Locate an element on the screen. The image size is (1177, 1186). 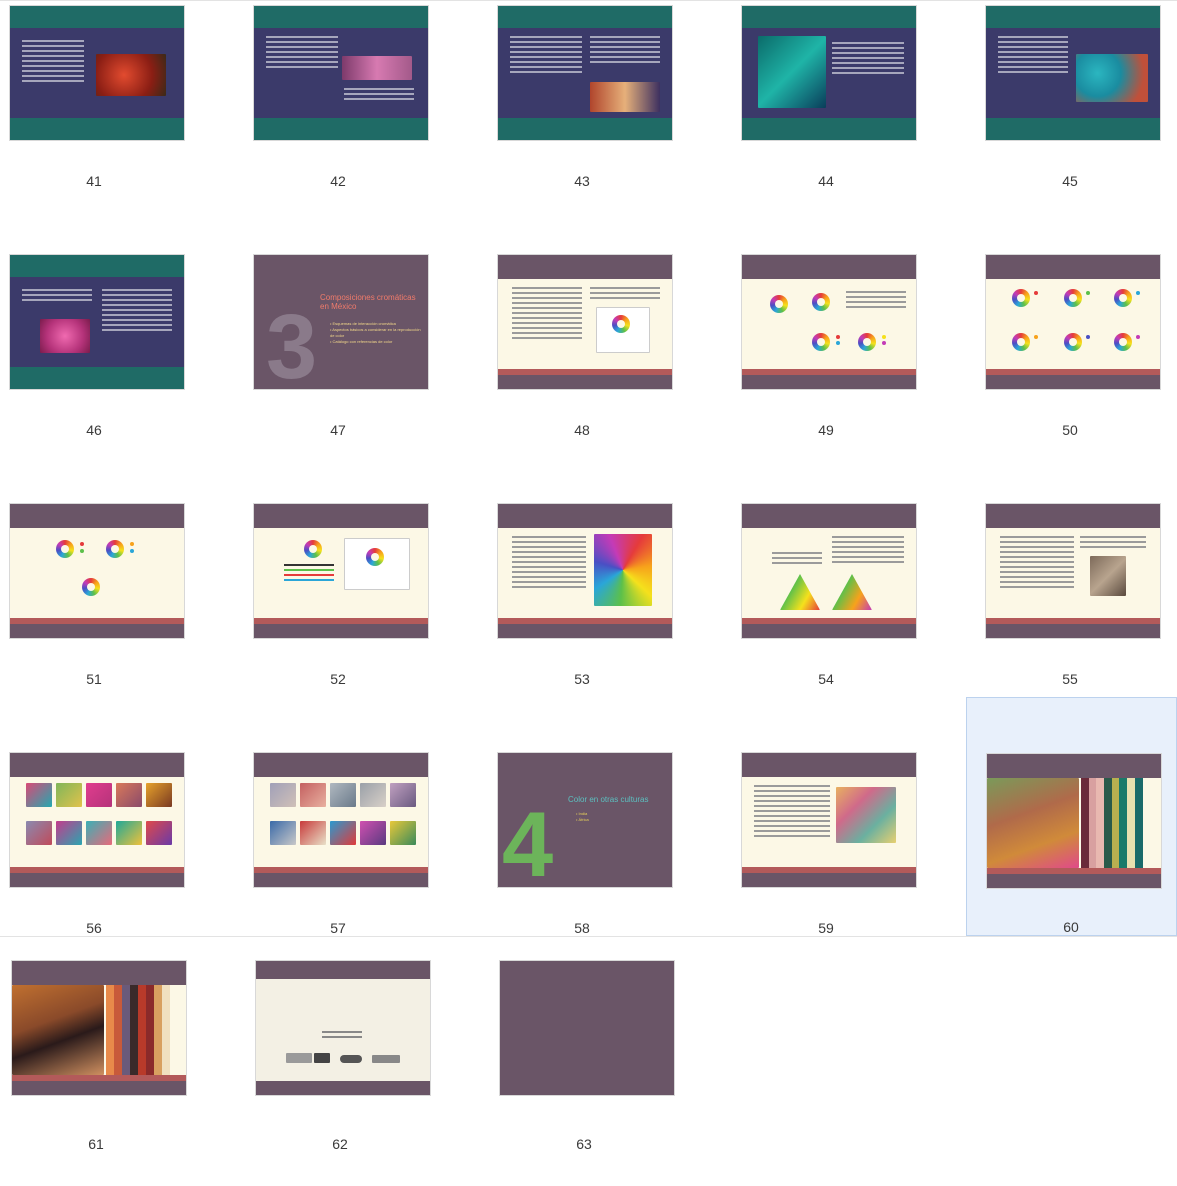
page-thumbnail-51: 51 is located at coordinates (122, 622).